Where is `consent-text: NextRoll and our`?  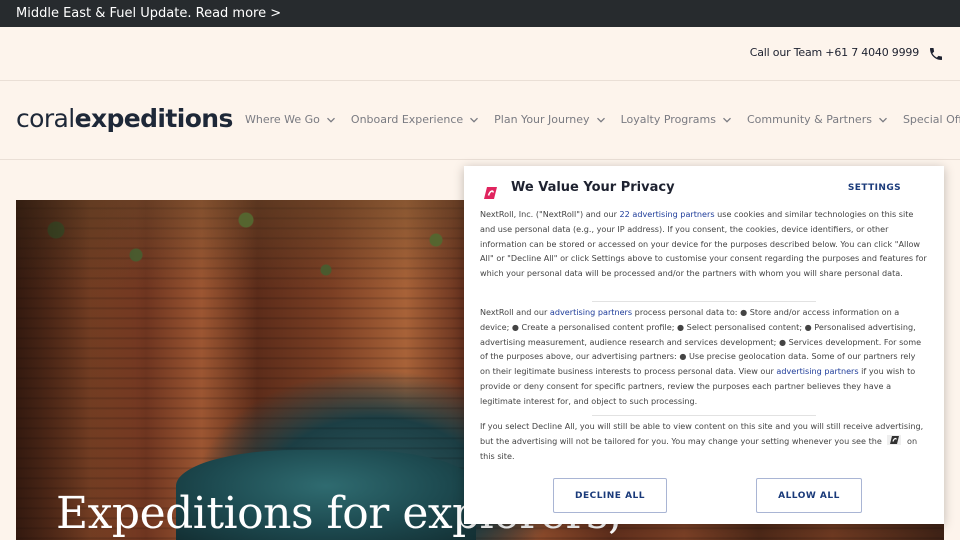 consent-text: NextRoll and our is located at coordinates (515, 312).